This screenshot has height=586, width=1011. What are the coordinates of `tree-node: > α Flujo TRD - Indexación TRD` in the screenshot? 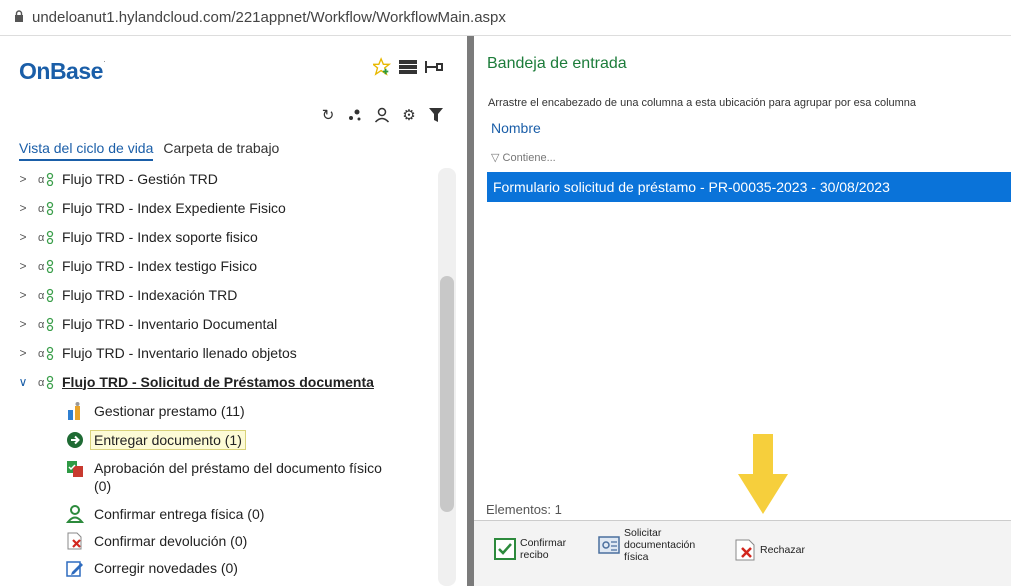 It's located at (226, 294).